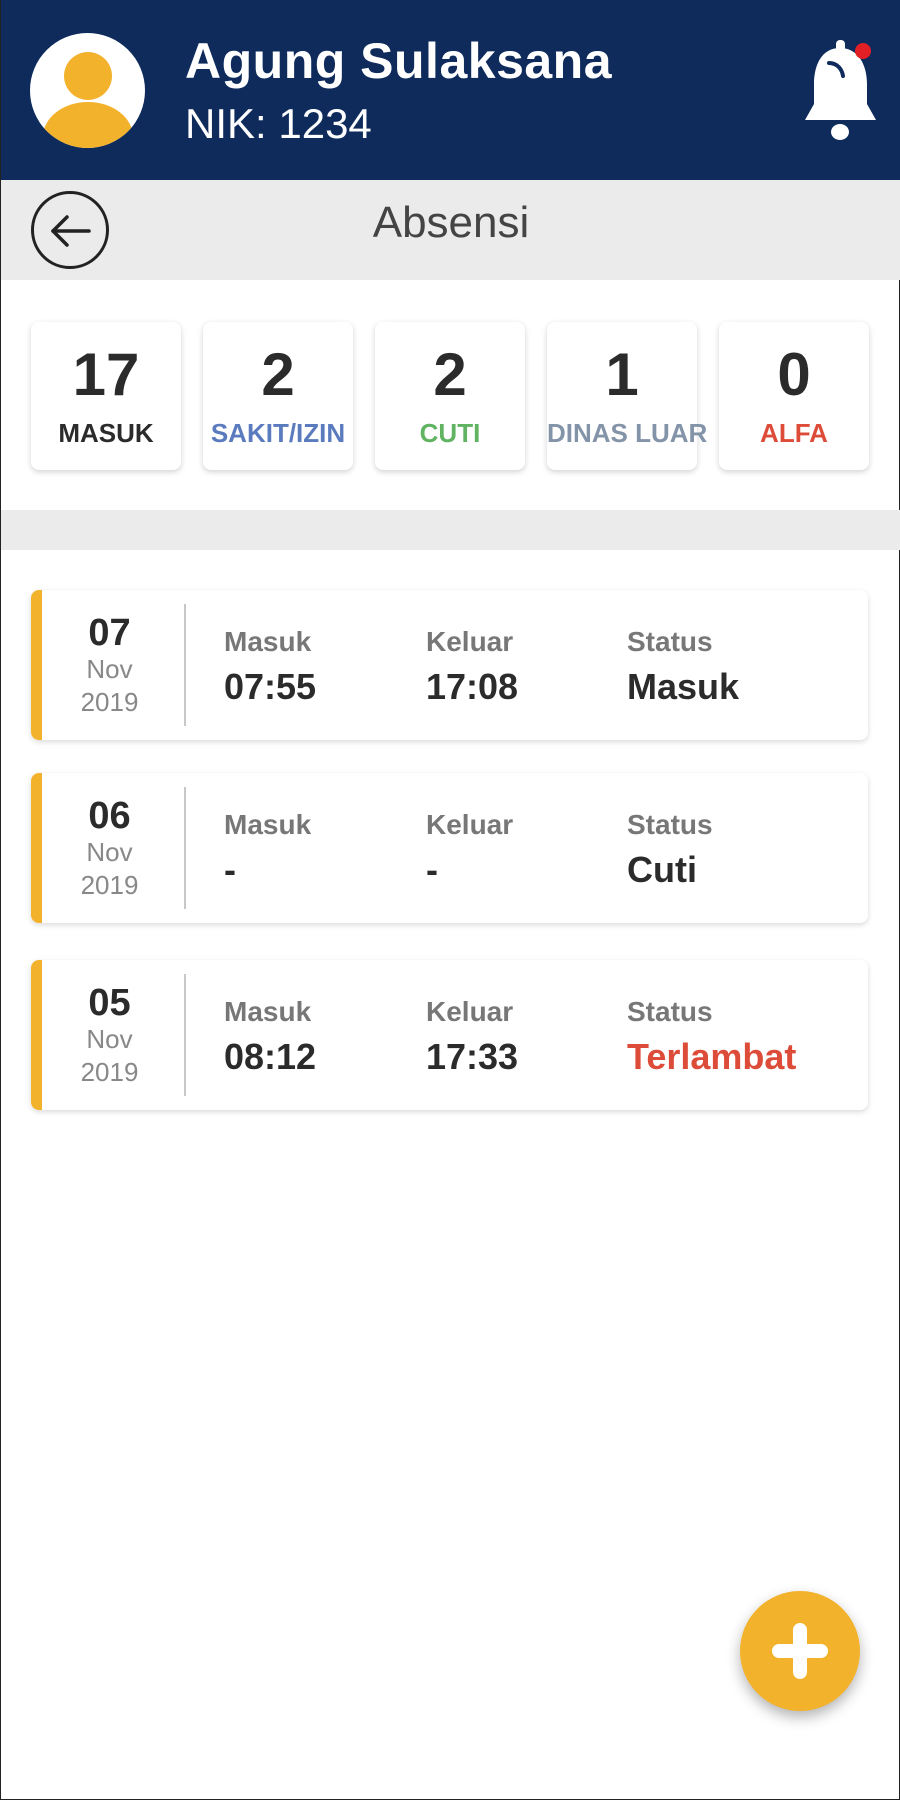 This screenshot has width=900, height=1800. I want to click on stat-value: 0, so click(794, 374).